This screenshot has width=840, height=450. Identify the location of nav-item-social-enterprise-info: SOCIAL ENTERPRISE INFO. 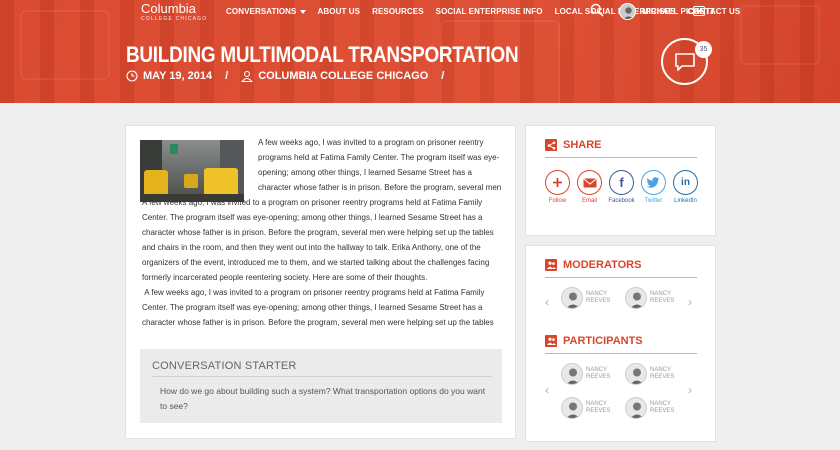
(489, 11).